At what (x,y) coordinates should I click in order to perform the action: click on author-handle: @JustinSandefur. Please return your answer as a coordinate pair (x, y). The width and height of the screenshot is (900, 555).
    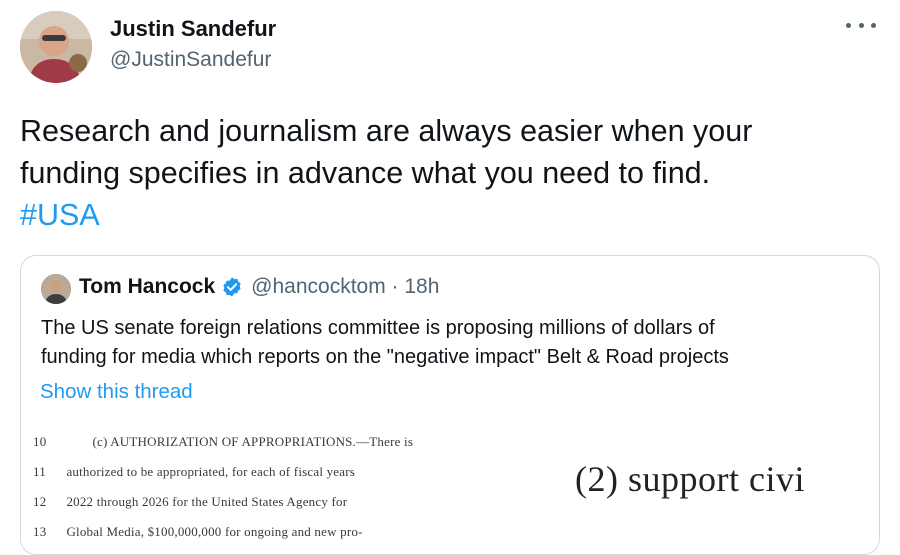
    Looking at the image, I should click on (190, 60).